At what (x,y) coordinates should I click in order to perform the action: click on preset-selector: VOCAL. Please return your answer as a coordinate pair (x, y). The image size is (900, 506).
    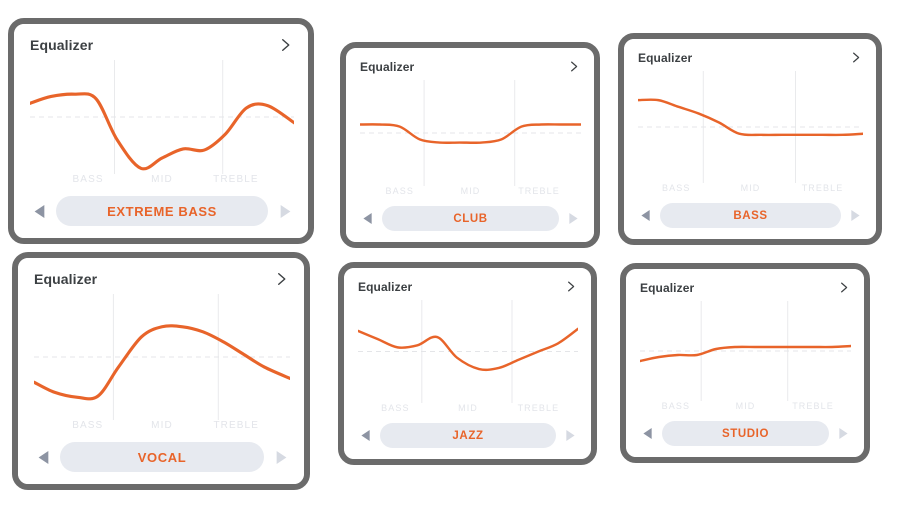
    Looking at the image, I should click on (162, 457).